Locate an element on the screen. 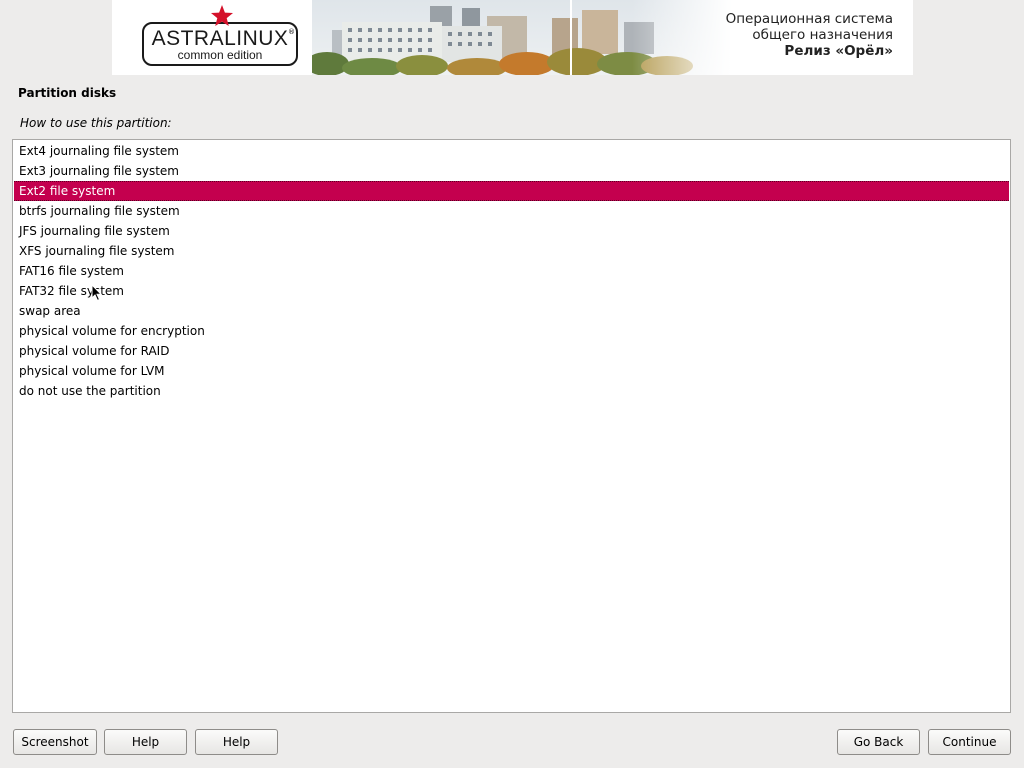 The height and width of the screenshot is (768, 1024). screenshot-button: Screenshot is located at coordinates (55, 742).